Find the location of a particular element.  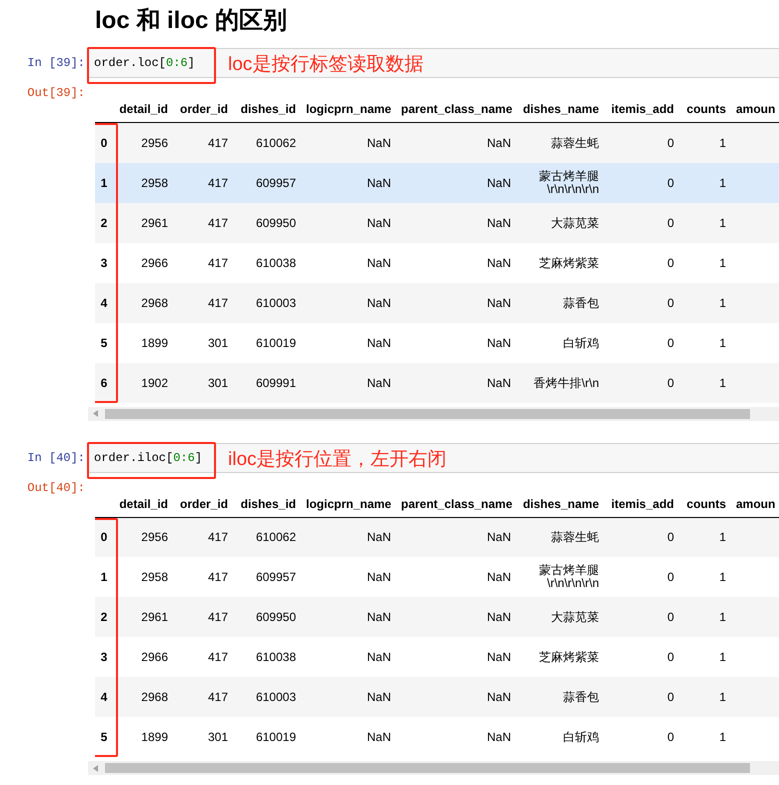

output-prompt: Out[39]: is located at coordinates (56, 93).